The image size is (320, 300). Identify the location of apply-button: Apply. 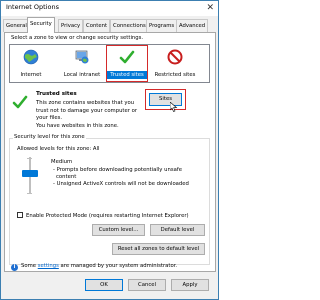
(190, 285).